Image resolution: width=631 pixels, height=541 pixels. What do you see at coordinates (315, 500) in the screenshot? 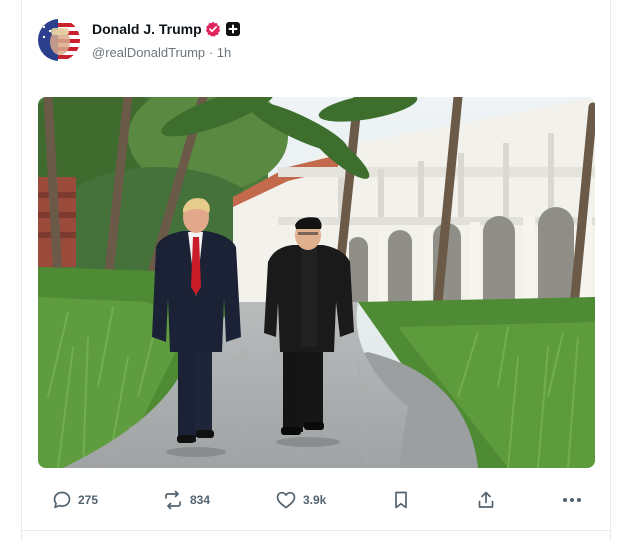
I see `like-count: 3.9k` at bounding box center [315, 500].